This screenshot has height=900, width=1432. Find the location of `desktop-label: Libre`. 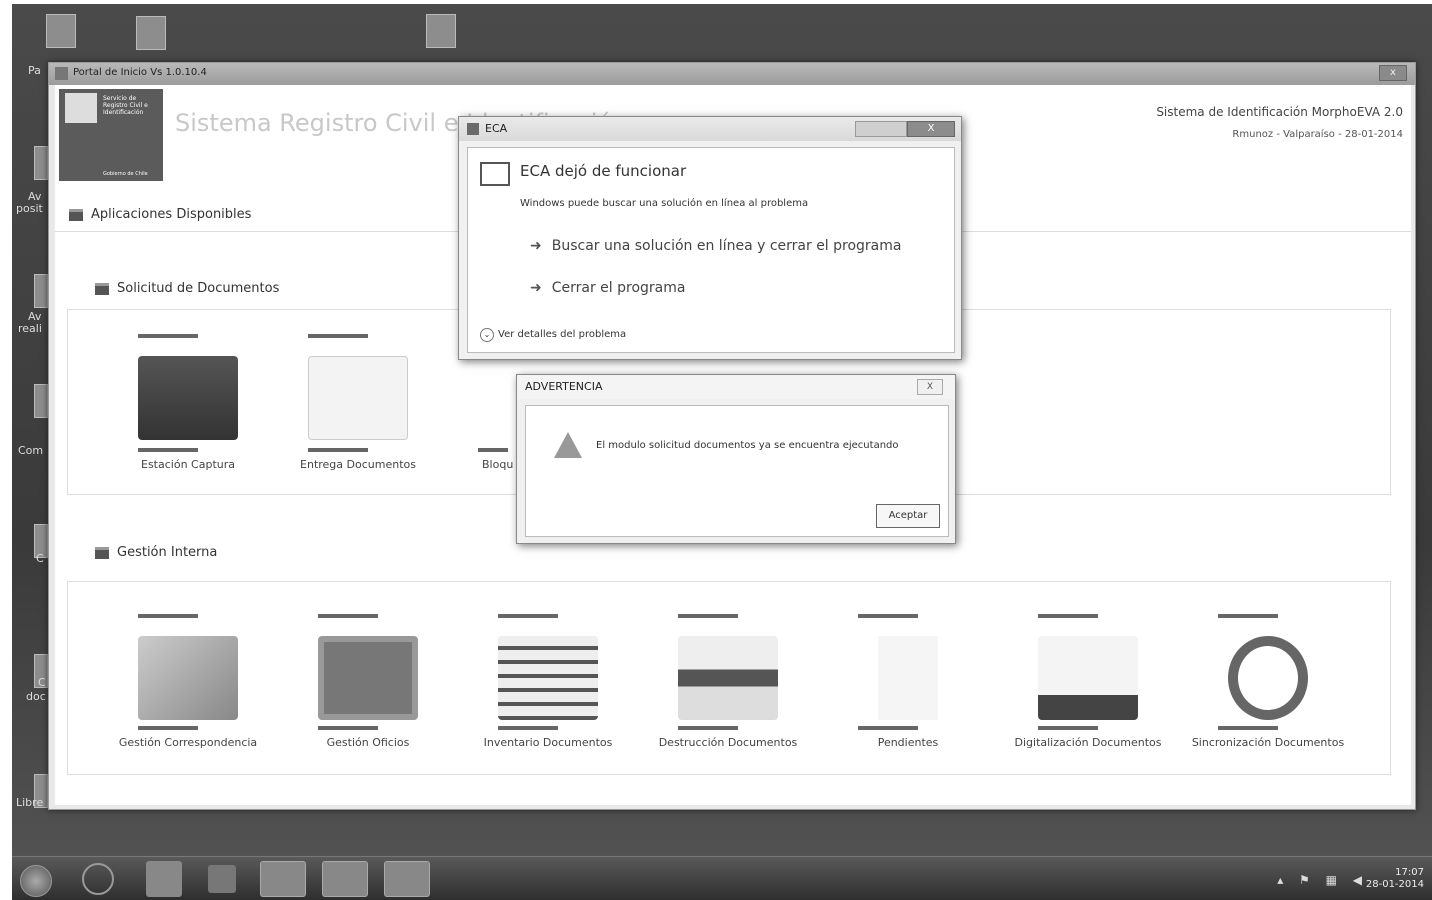

desktop-label: Libre is located at coordinates (30, 802).